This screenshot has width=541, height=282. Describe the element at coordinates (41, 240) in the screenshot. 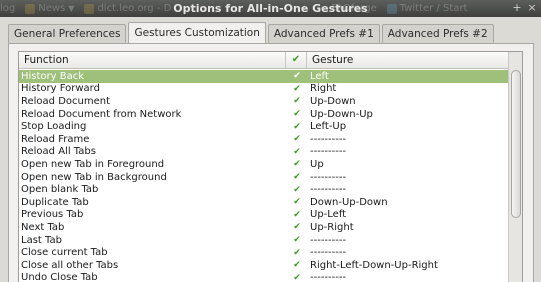

I see `row-function: Last Tab` at that location.